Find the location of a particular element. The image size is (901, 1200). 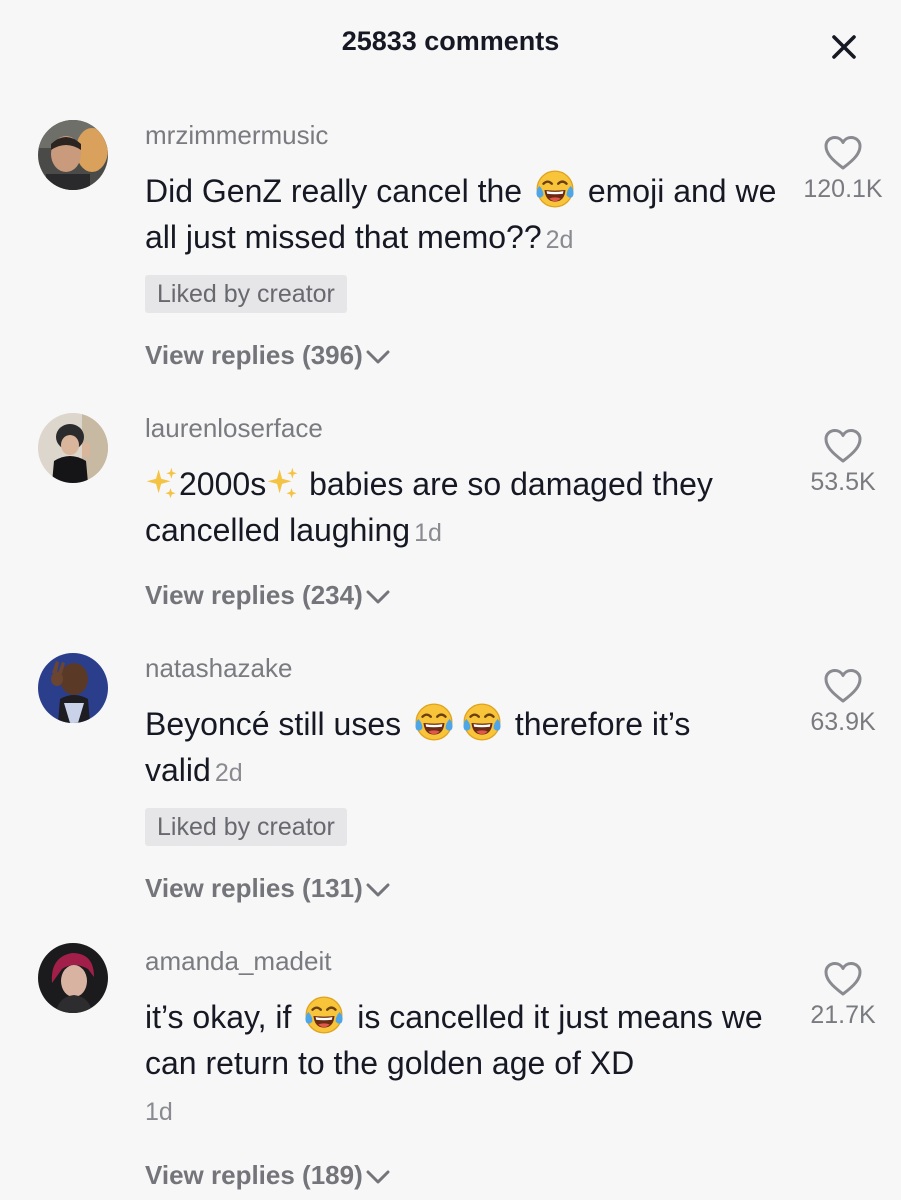

comment-username: amanda_madeit is located at coordinates (238, 961).